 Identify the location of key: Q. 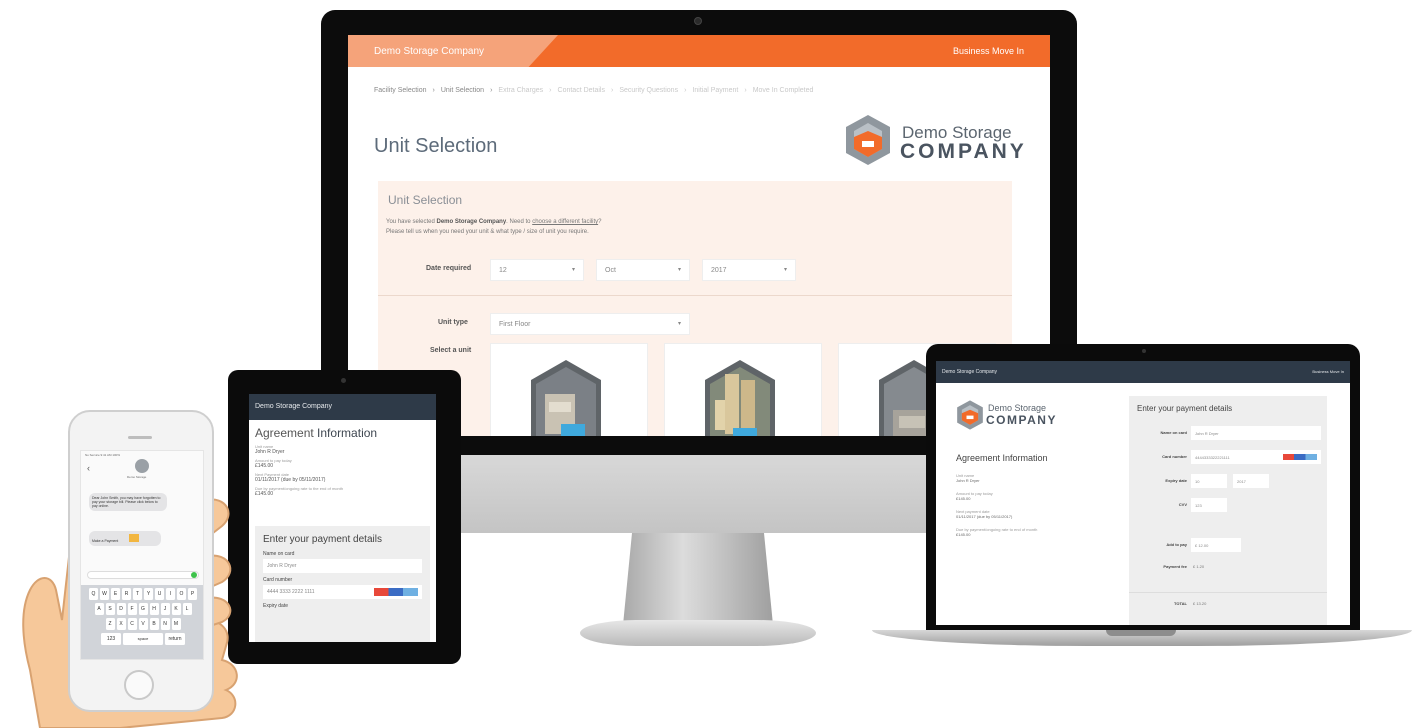
(93, 594).